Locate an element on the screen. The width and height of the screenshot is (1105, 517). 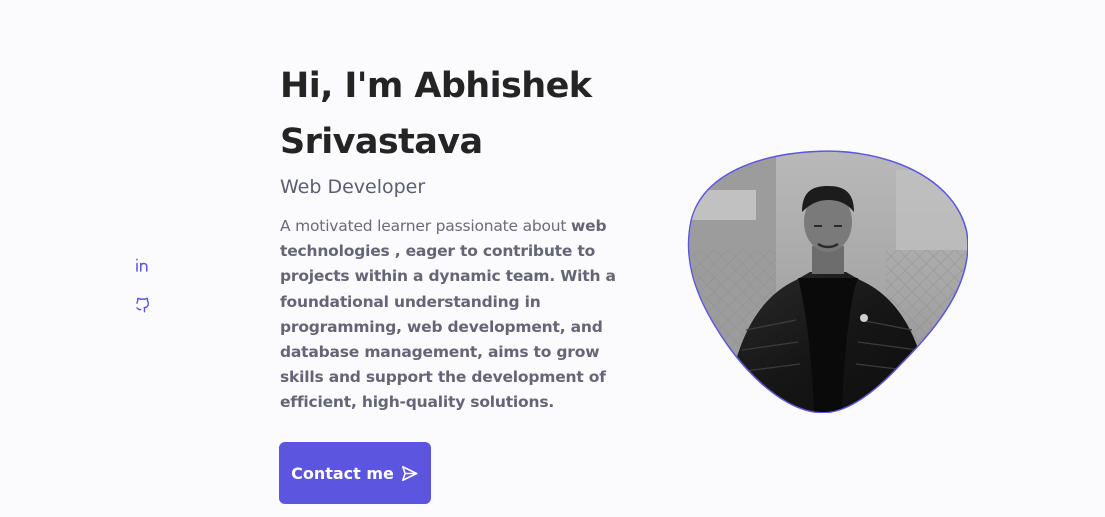
title-line-2: Srivastava is located at coordinates (381, 142).